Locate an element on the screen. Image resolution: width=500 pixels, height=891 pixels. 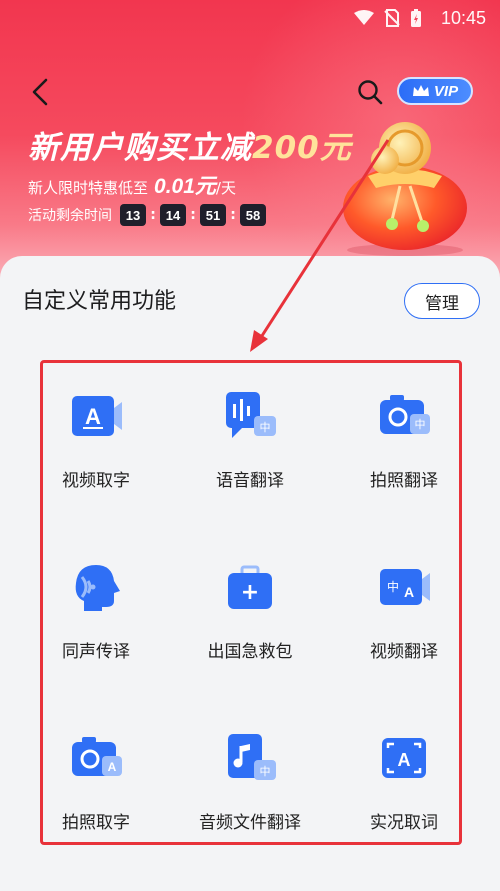
feature-photo-text: A 拍照取字 is located at coordinates (96, 787).